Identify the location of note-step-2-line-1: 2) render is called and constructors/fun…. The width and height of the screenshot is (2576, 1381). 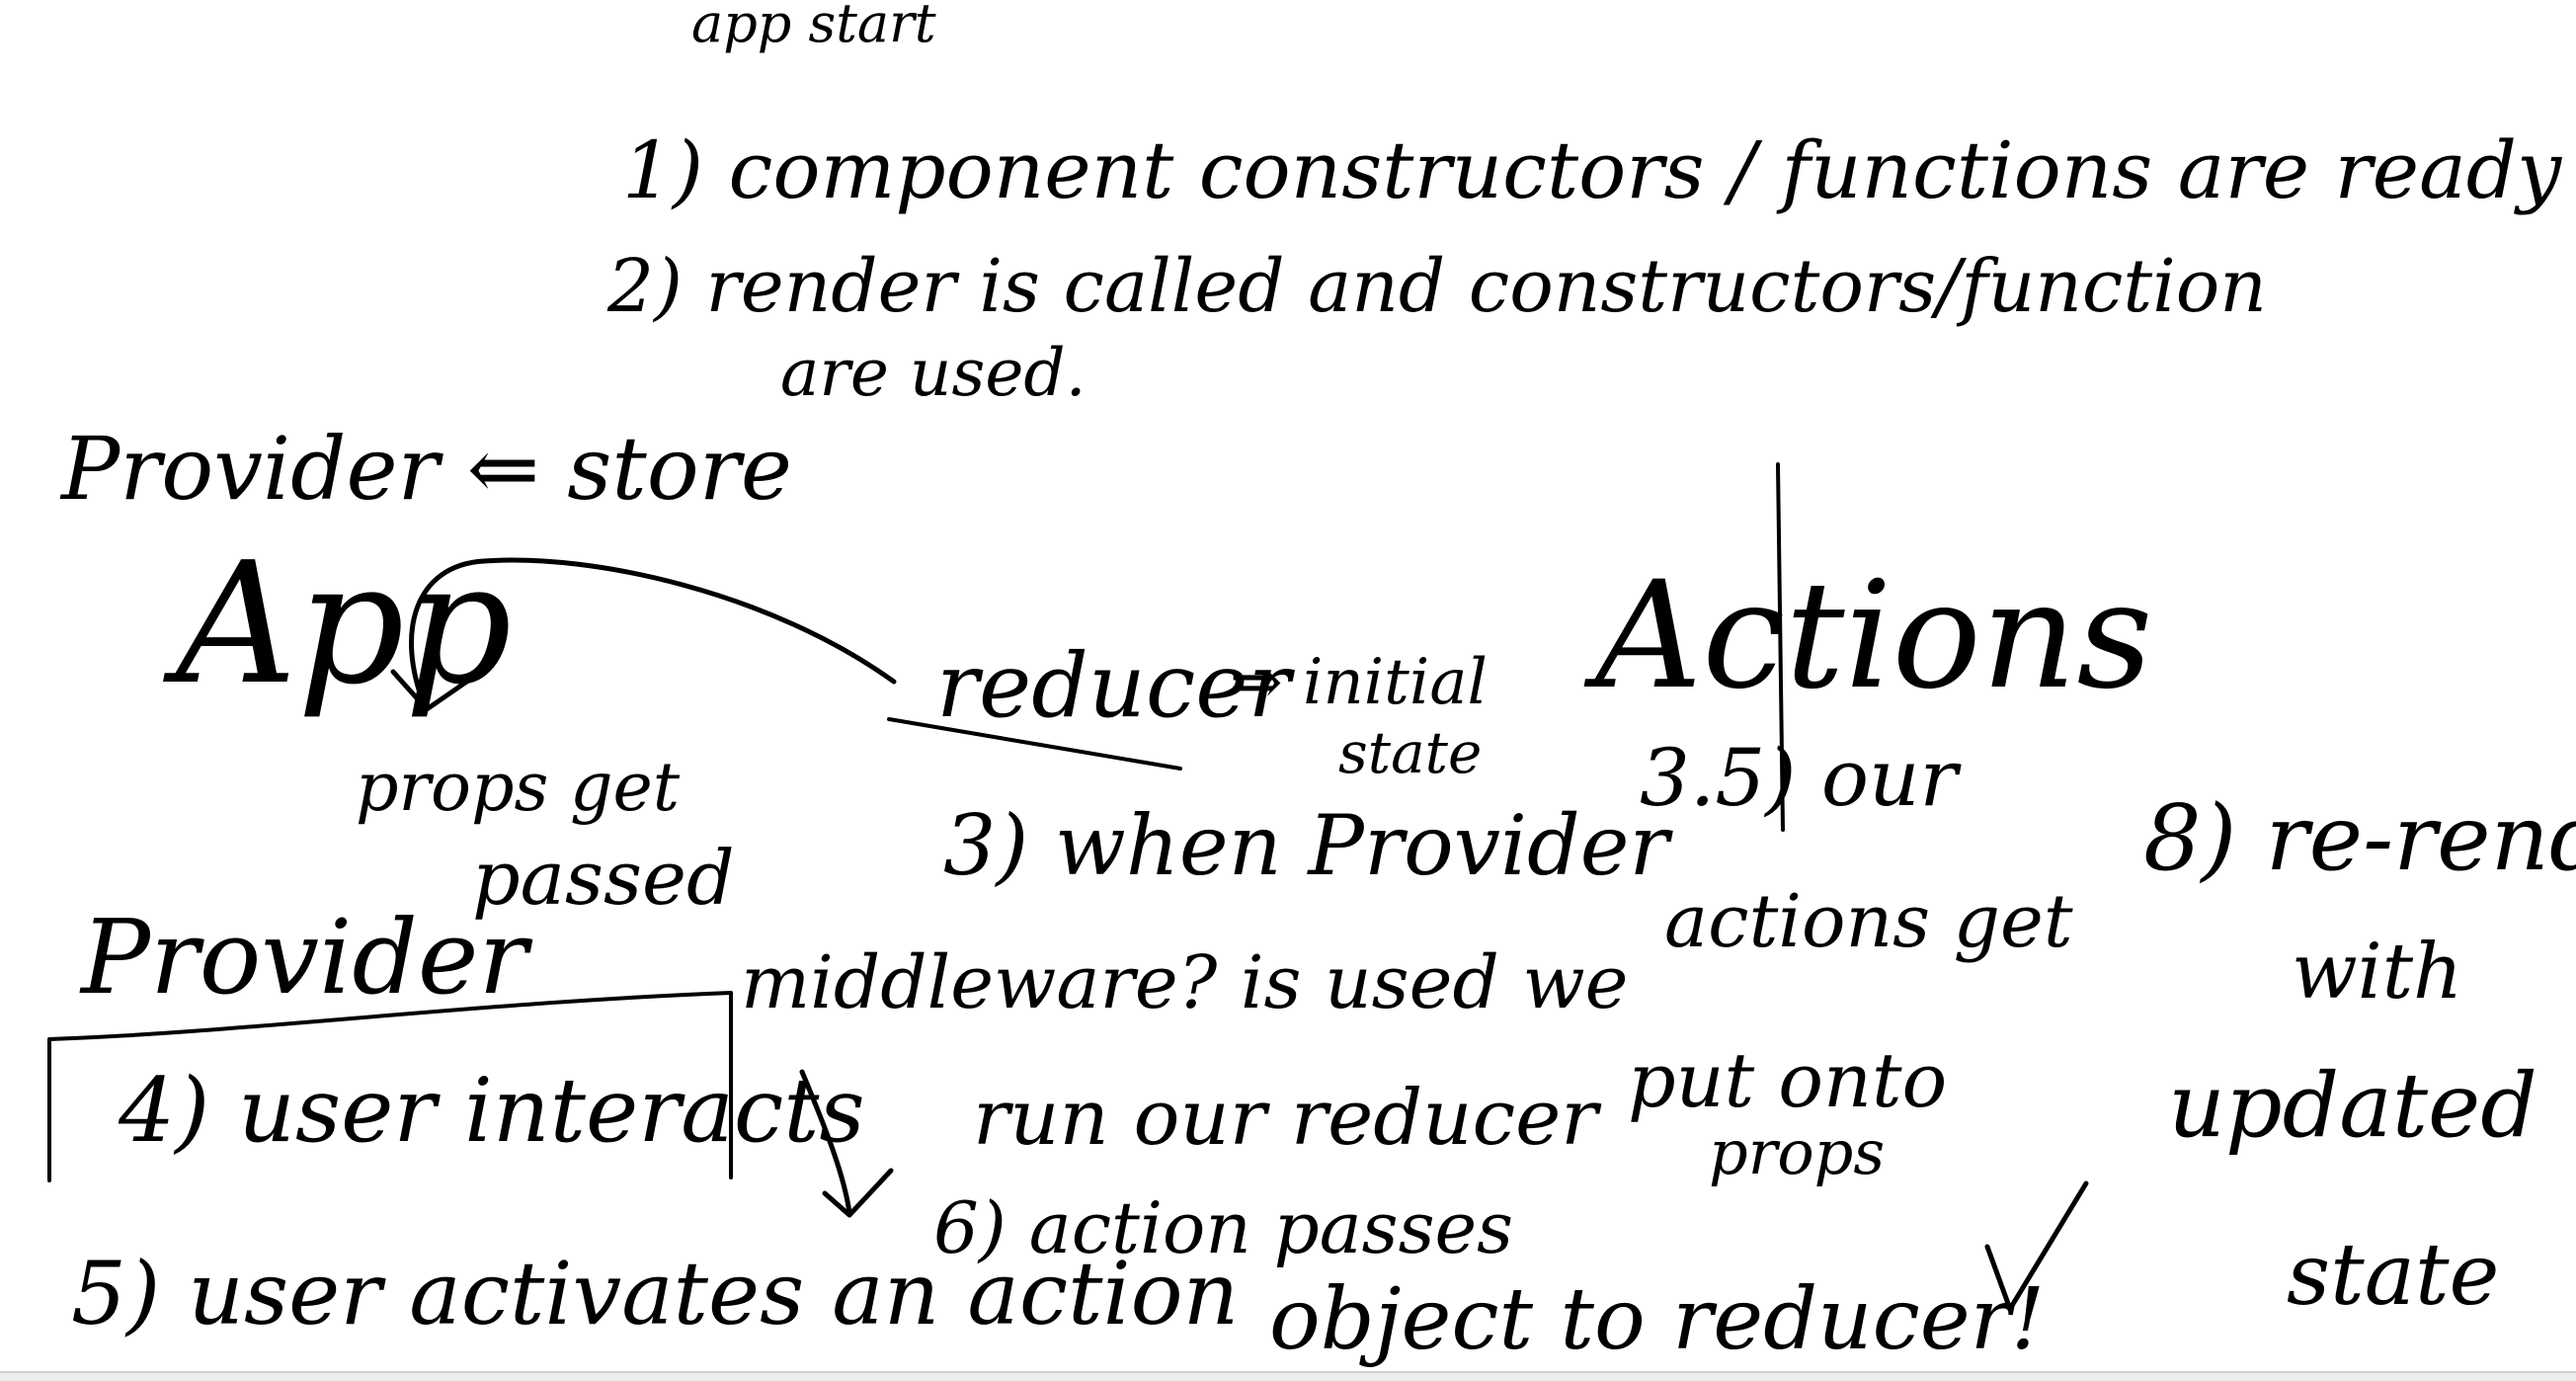
(1436, 286).